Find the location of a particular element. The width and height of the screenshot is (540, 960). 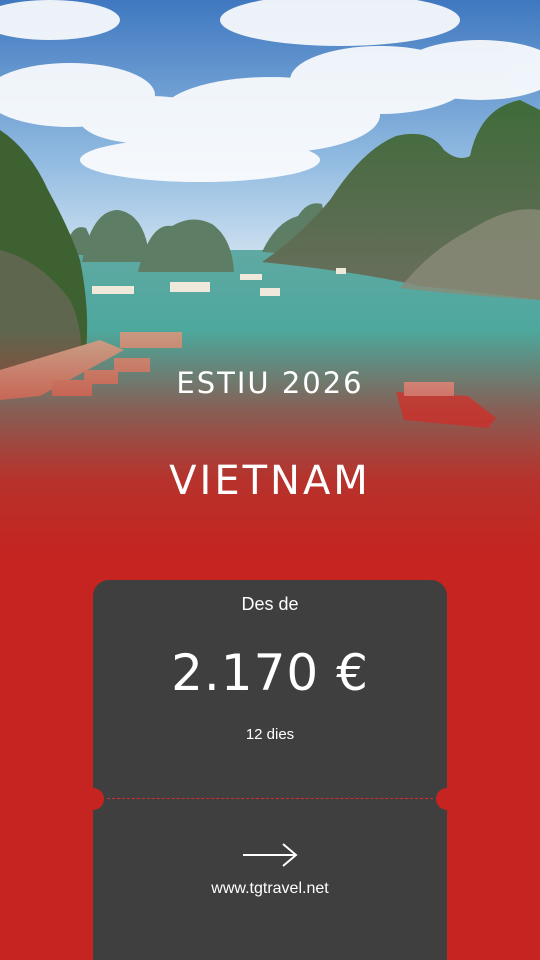

season-heading: ESTIU 2026 is located at coordinates (270, 383).